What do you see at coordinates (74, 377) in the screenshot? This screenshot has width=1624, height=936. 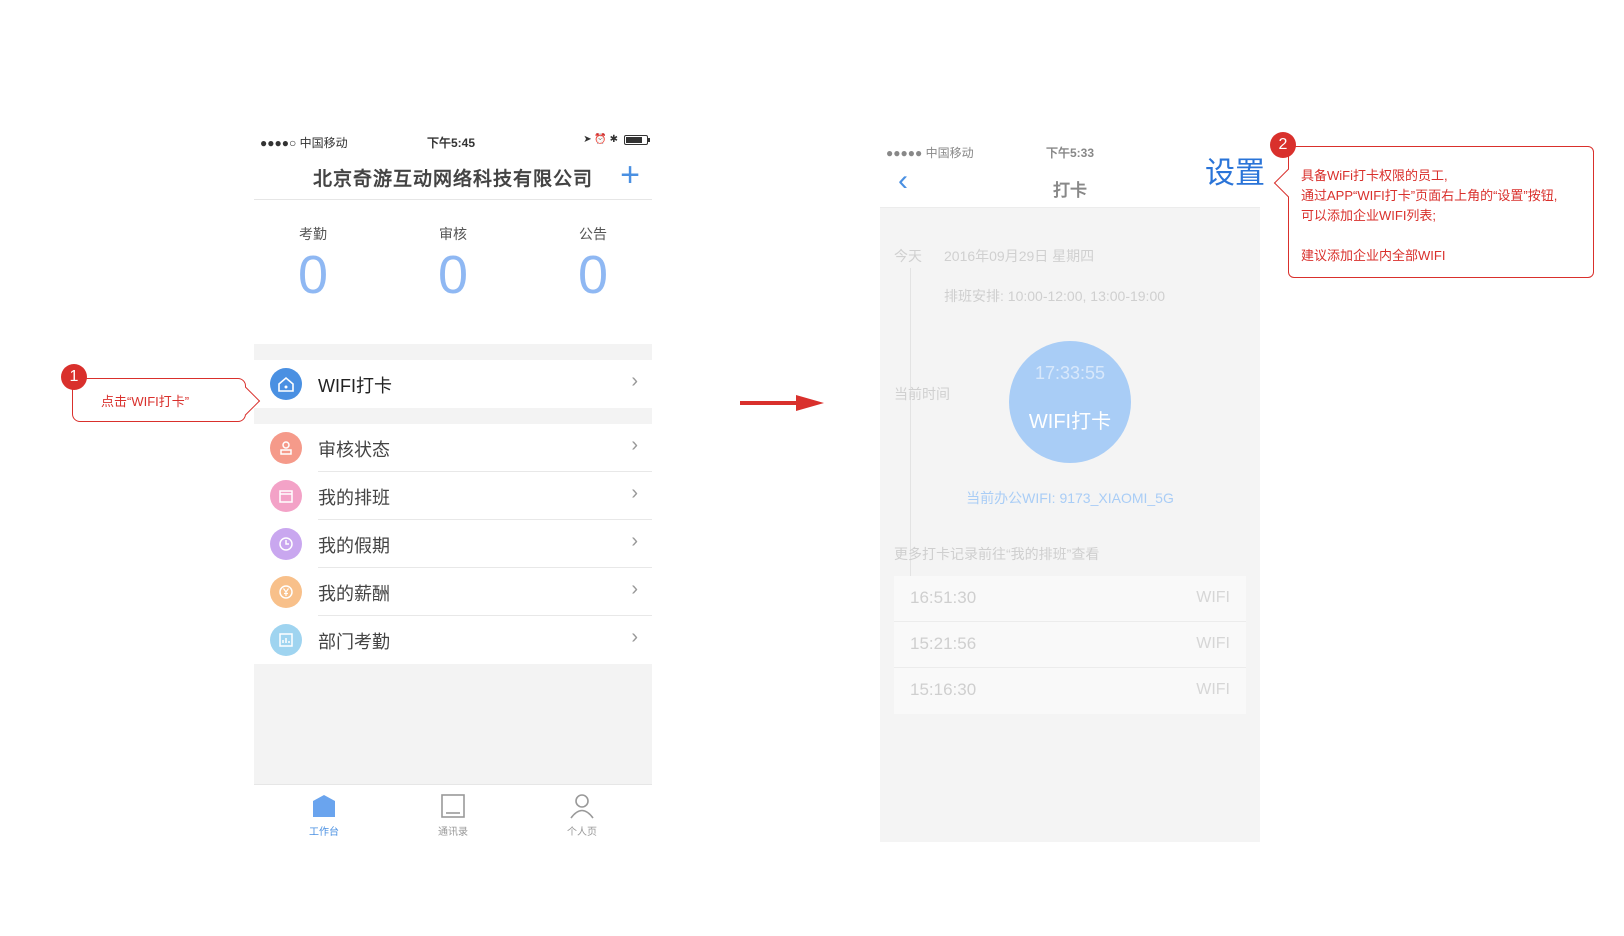 I see `annotation-number-badge: 1` at bounding box center [74, 377].